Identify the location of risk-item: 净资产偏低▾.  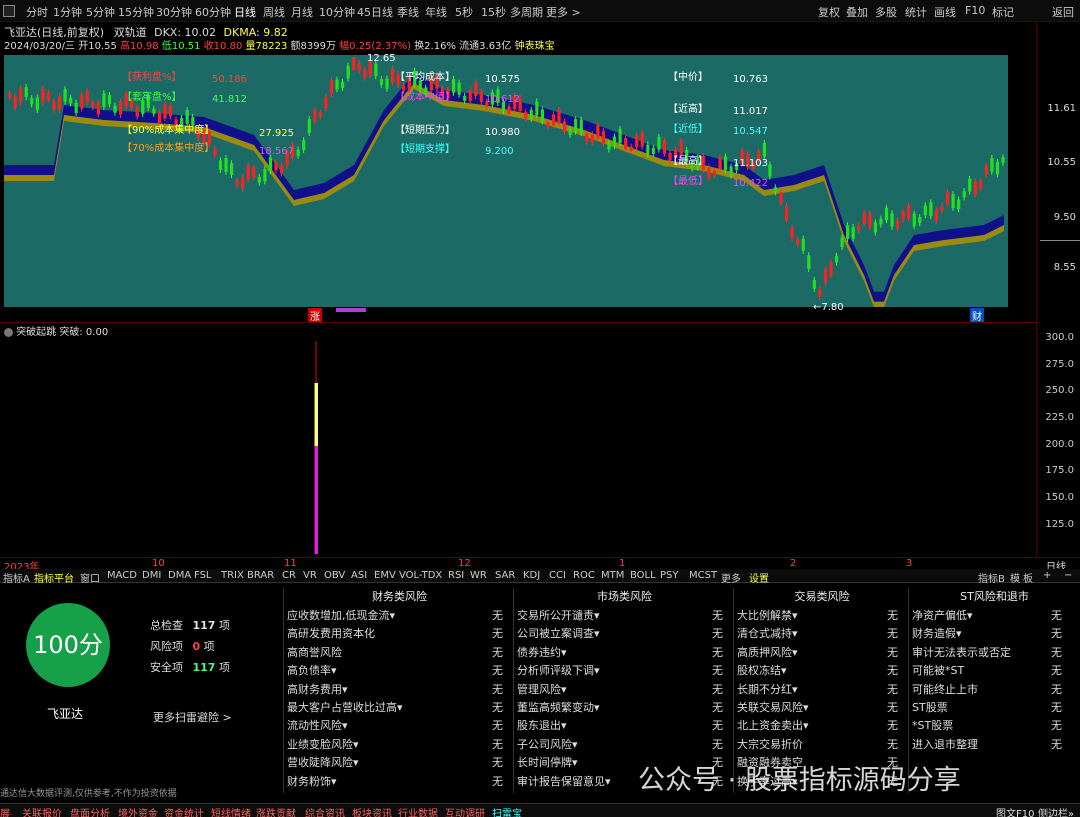
(942, 615).